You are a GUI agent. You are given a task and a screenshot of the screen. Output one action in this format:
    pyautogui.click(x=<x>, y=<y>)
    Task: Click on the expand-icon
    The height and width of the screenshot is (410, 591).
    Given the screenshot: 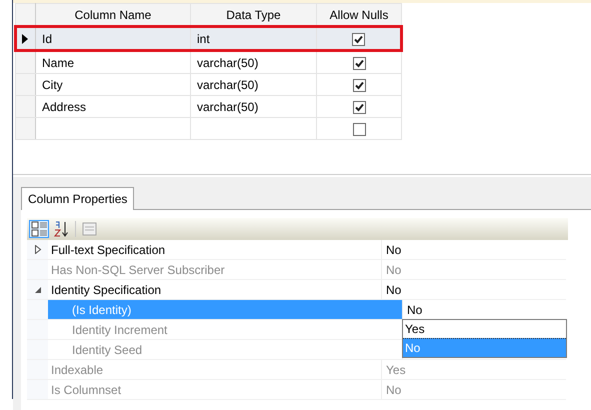 What is the action you would take?
    pyautogui.click(x=38, y=249)
    